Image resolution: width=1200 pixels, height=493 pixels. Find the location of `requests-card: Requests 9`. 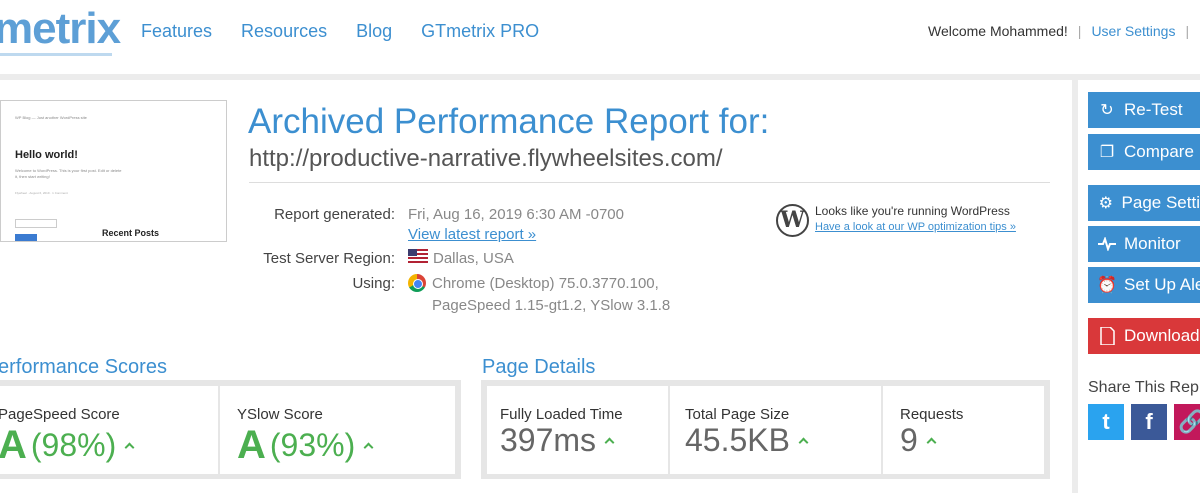

requests-card: Requests 9 is located at coordinates (963, 430).